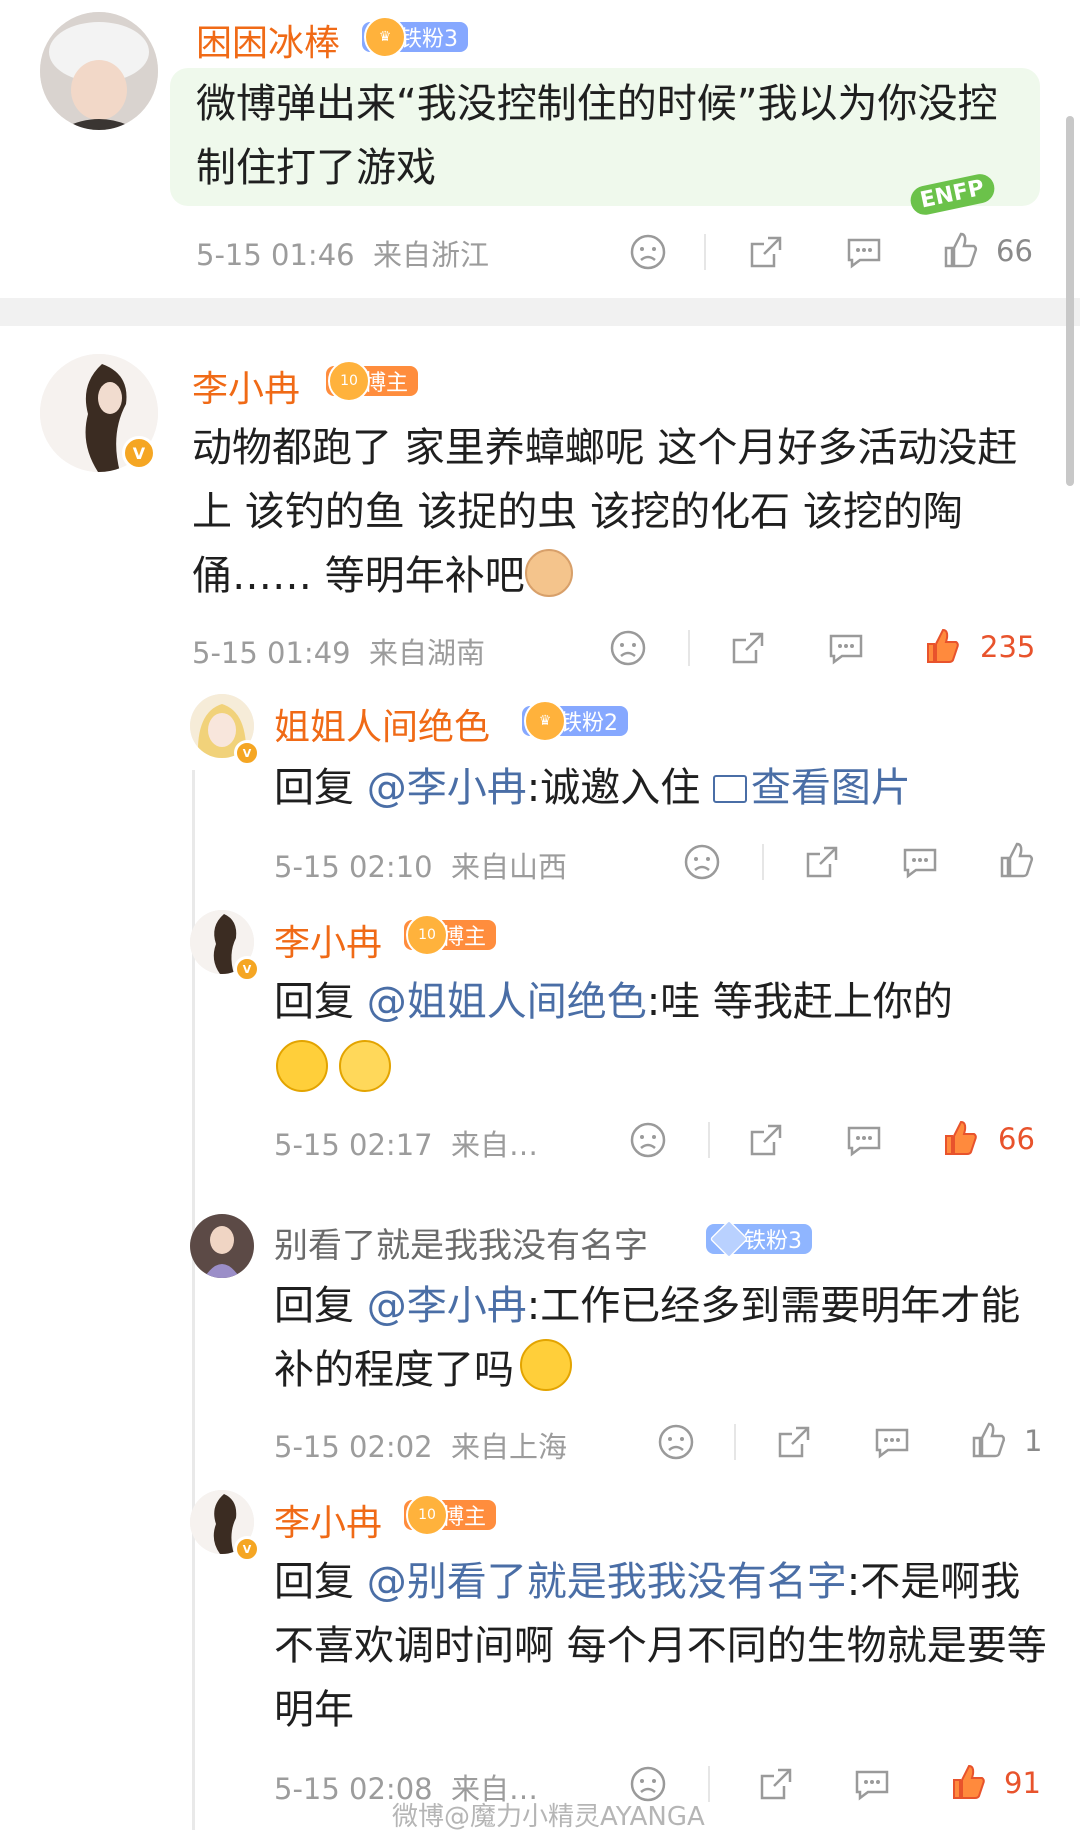 The image size is (1080, 1833). Describe the element at coordinates (540, 312) in the screenshot. I see `section-divider` at that location.